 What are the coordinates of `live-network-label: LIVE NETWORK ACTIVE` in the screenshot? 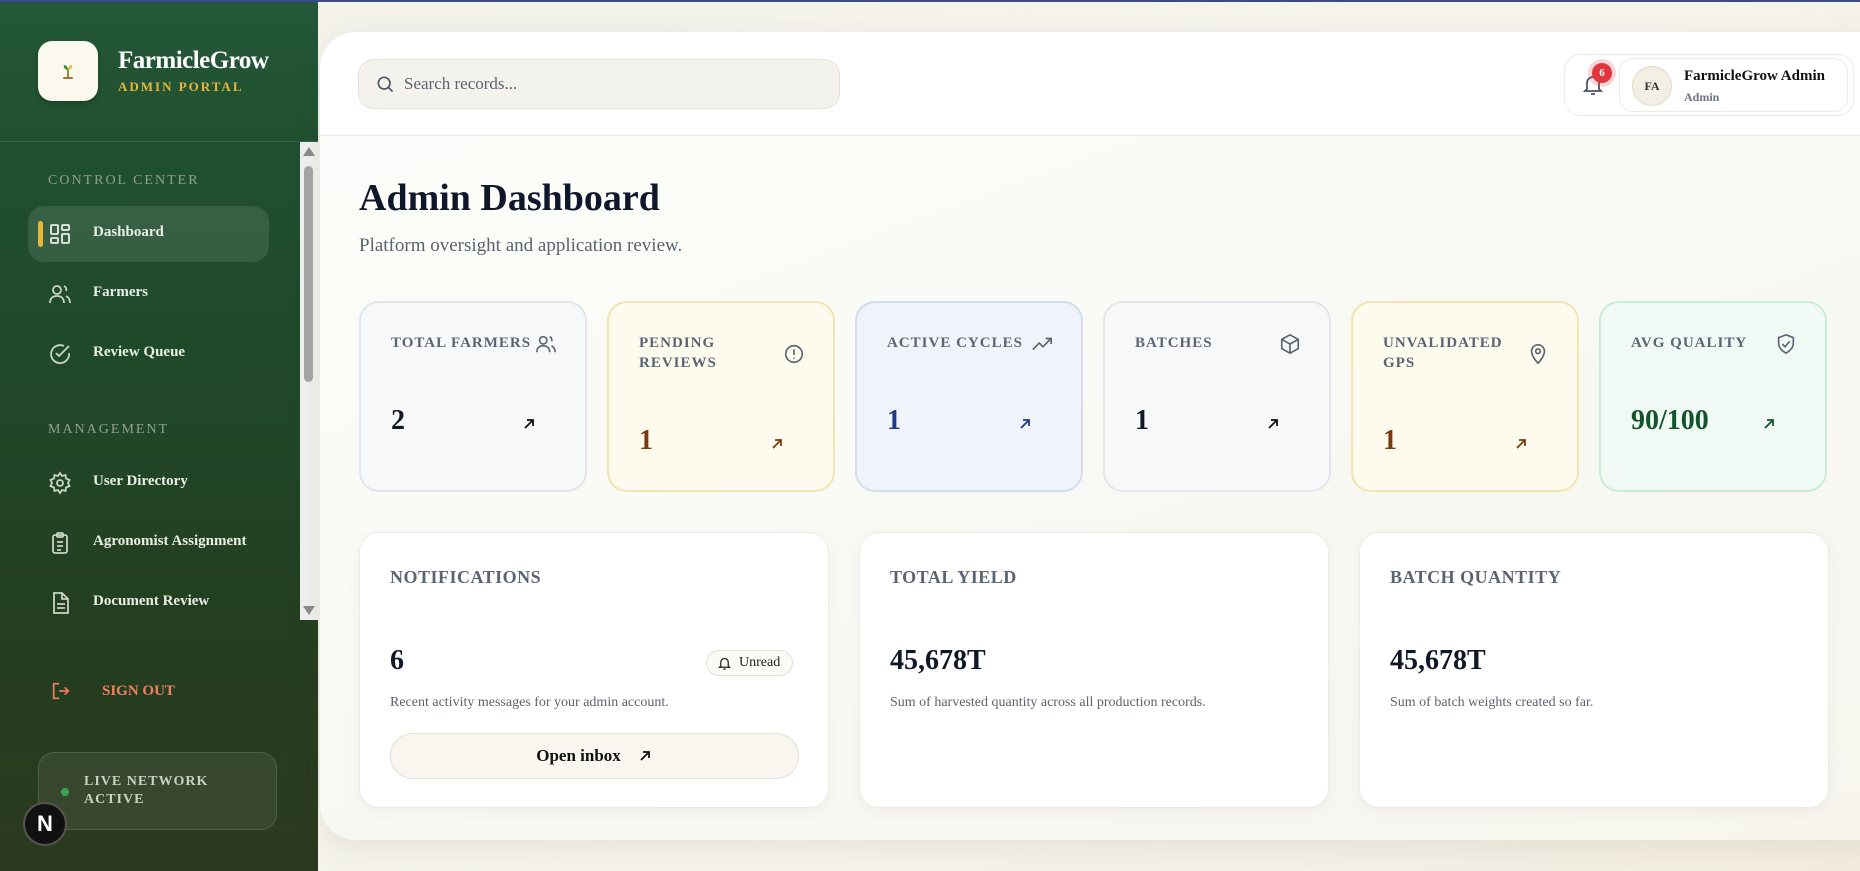 It's located at (146, 790).